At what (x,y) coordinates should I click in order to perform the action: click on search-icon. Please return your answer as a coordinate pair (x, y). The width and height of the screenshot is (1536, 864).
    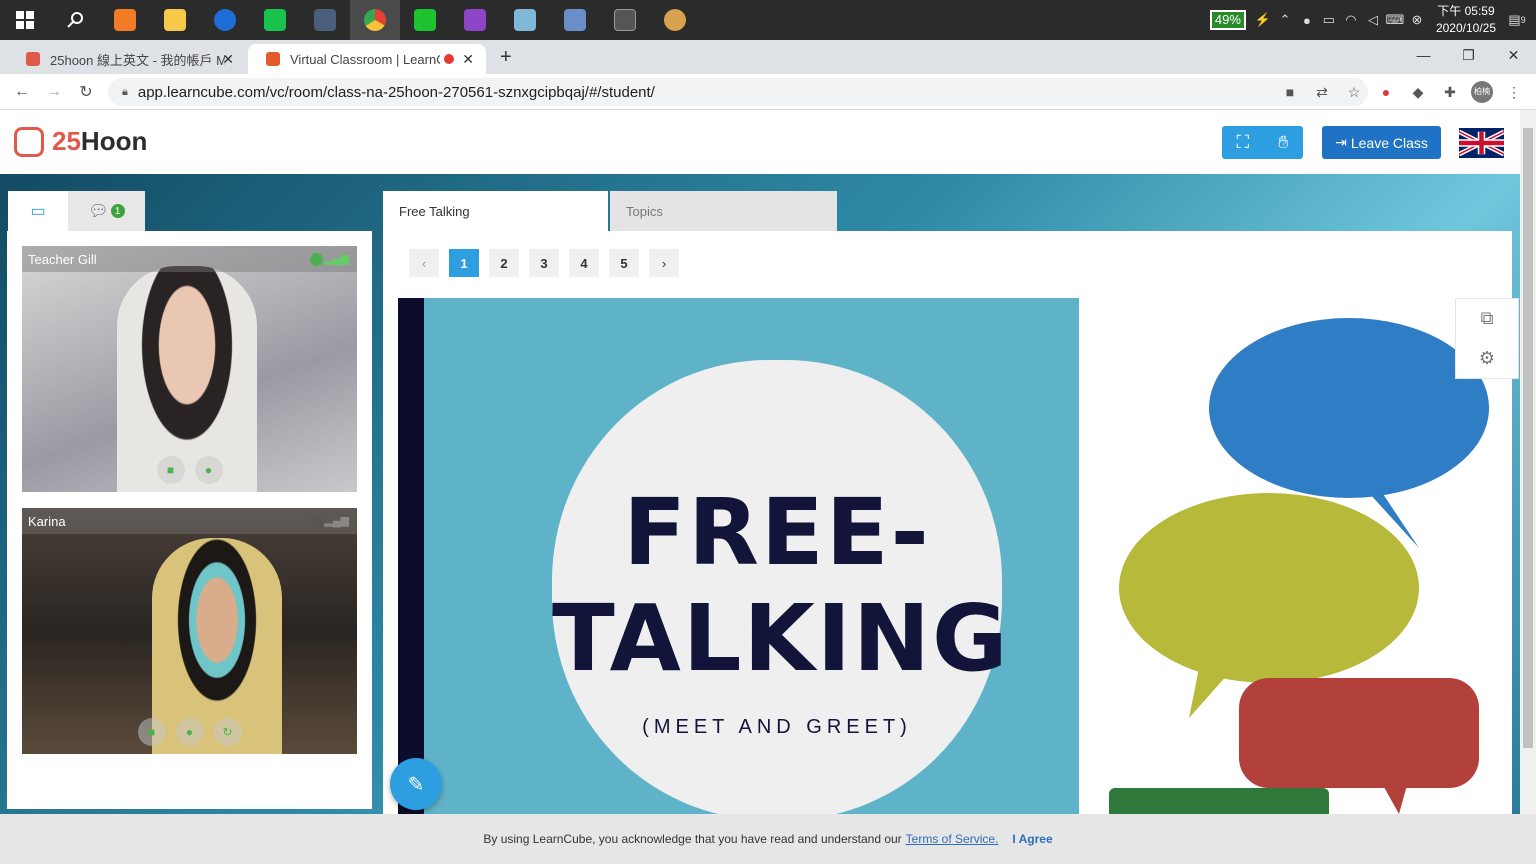
    Looking at the image, I should click on (75, 20).